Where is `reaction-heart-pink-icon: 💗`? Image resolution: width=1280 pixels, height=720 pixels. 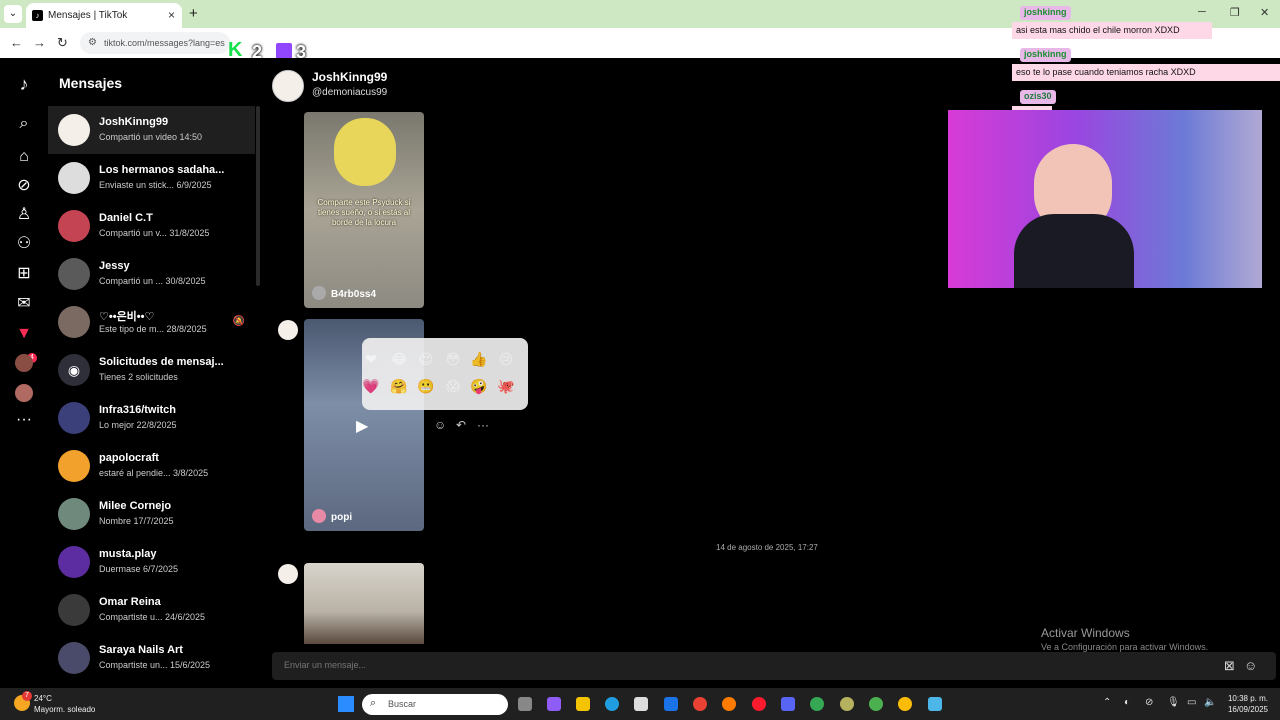 reaction-heart-pink-icon: 💗 is located at coordinates (371, 386).